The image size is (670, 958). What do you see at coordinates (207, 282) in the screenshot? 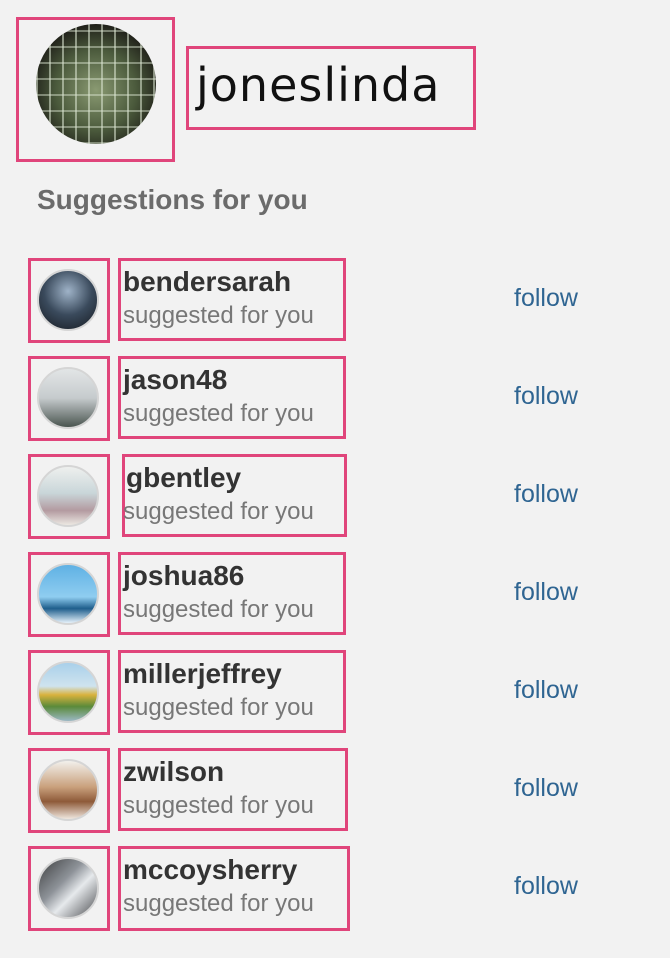
I see `suggestion-username: bendersarah` at bounding box center [207, 282].